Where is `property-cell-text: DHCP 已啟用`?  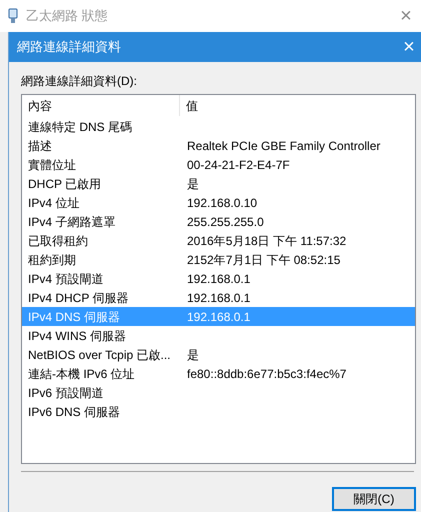 property-cell-text: DHCP 已啟用 is located at coordinates (64, 184).